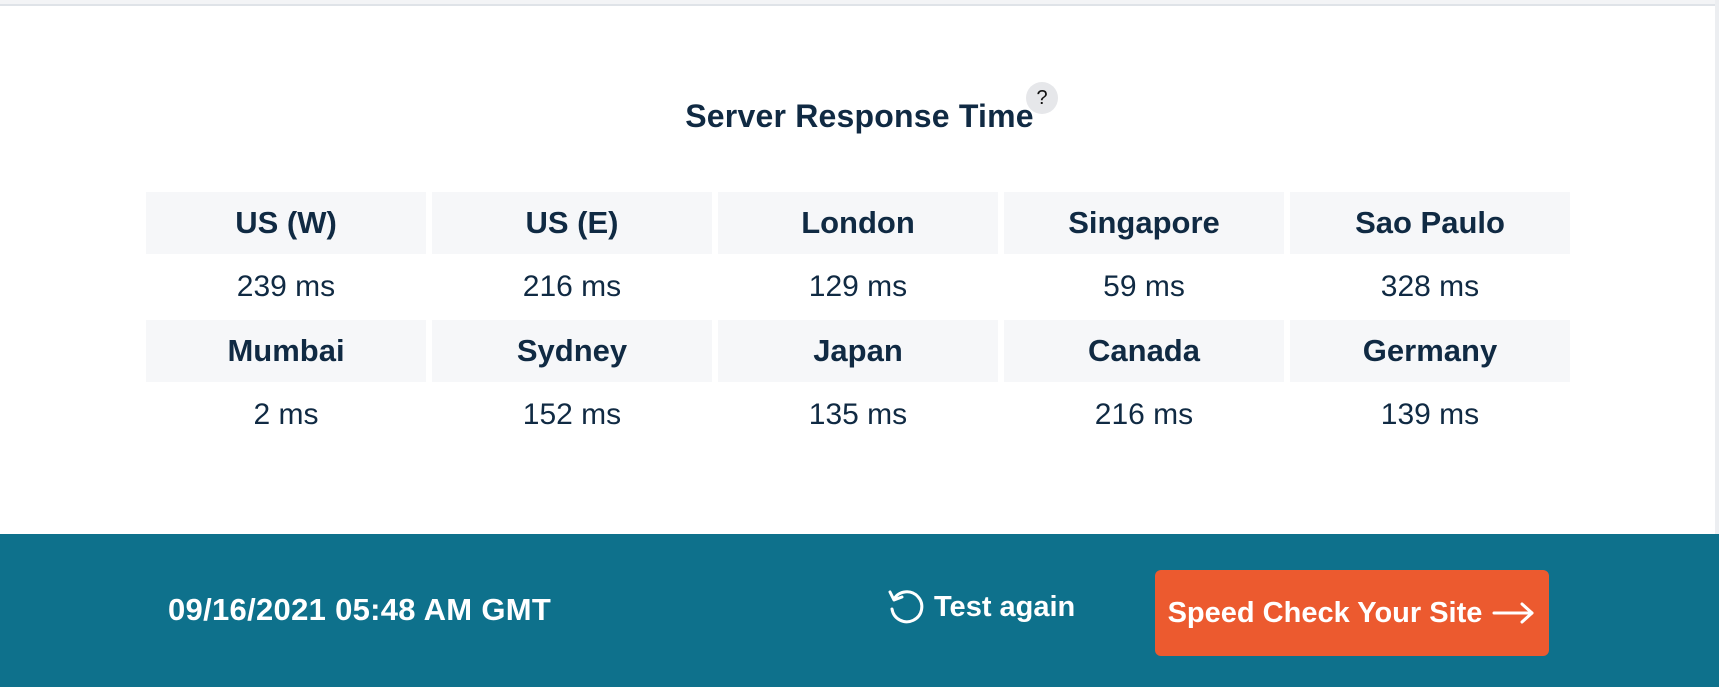 This screenshot has width=1719, height=687. I want to click on response-time-japan: 135 ms, so click(858, 414).